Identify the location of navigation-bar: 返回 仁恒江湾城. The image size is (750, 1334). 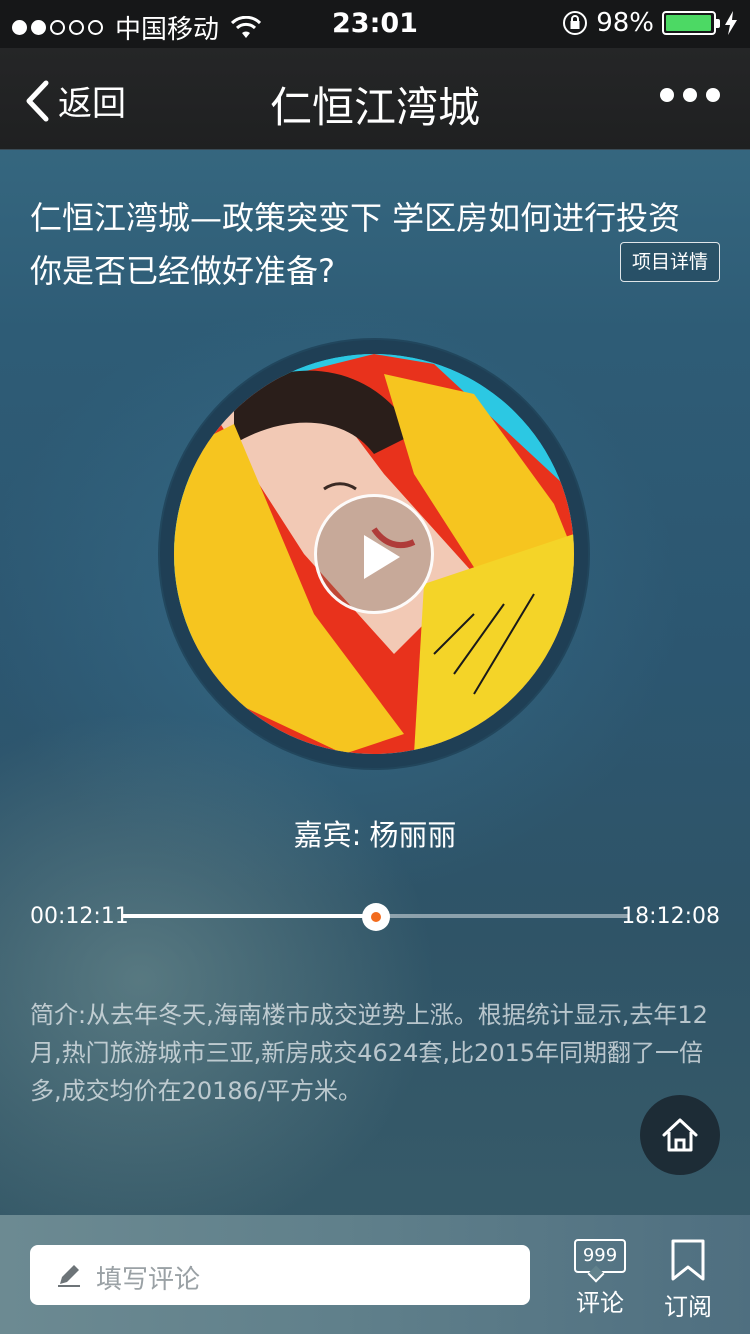
(375, 99).